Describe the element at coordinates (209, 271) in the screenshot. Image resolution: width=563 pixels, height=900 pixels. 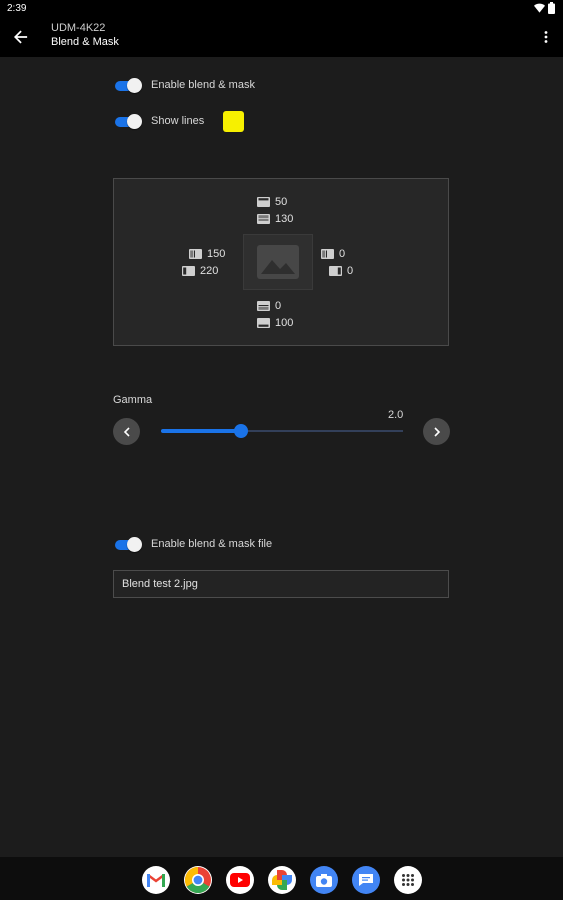
I see `left-mask-text: 220` at that location.